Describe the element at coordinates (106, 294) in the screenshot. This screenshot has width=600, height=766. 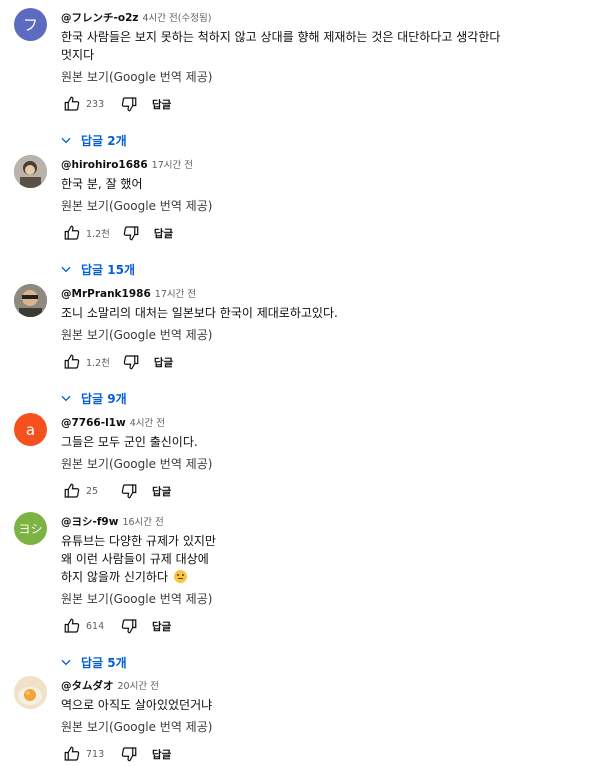
I see `author-name: @MrPrank1986` at that location.